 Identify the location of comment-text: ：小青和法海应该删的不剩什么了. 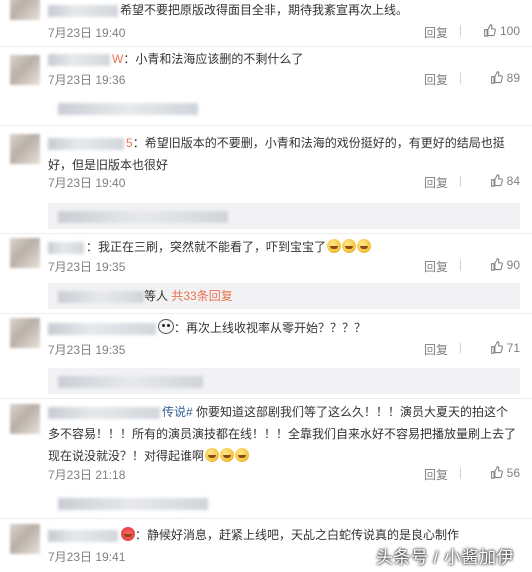
(213, 59).